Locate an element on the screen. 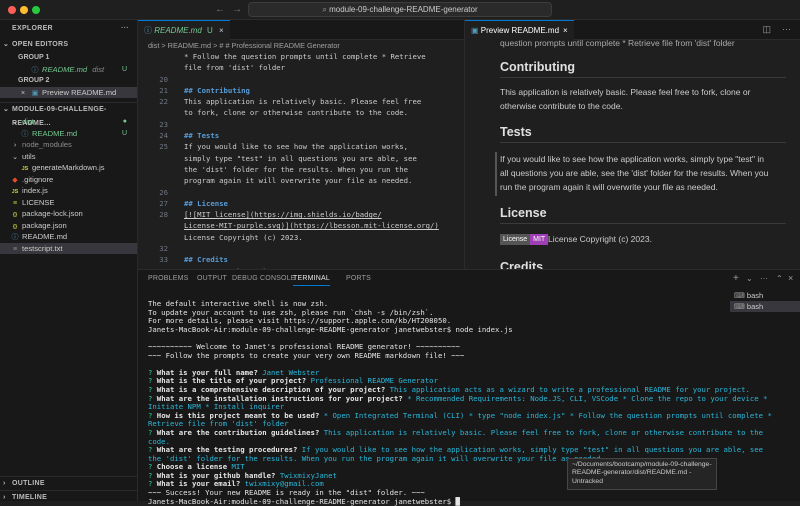  panel-tab-terminal: TERMINAL is located at coordinates (311, 280).